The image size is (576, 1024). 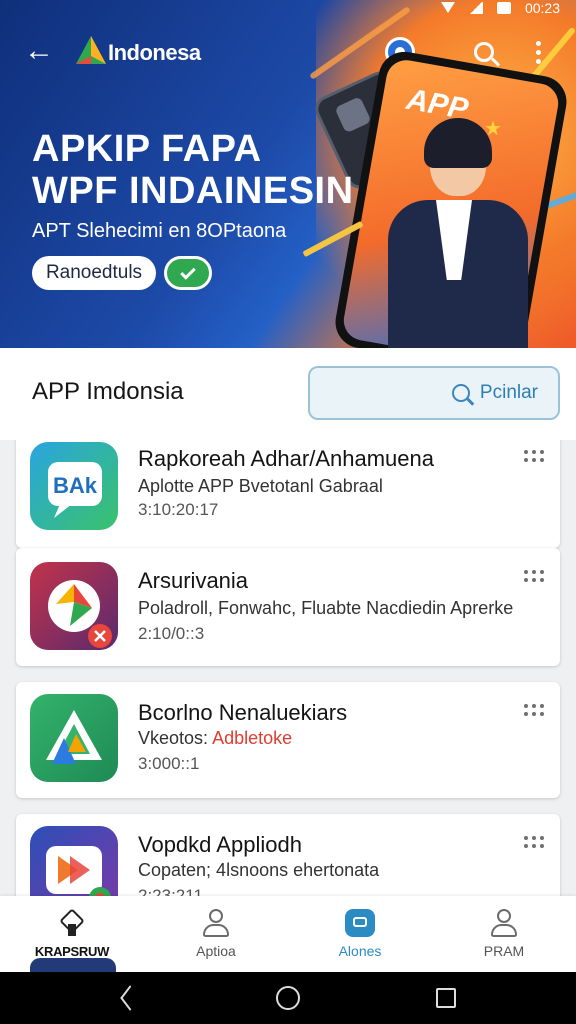 I want to click on system-navigation-bar, so click(x=288, y=998).